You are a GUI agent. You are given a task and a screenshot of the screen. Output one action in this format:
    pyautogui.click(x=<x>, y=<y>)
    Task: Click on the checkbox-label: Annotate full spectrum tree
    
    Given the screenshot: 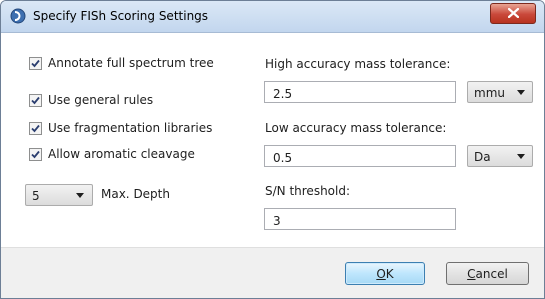 What is the action you would take?
    pyautogui.click(x=131, y=63)
    